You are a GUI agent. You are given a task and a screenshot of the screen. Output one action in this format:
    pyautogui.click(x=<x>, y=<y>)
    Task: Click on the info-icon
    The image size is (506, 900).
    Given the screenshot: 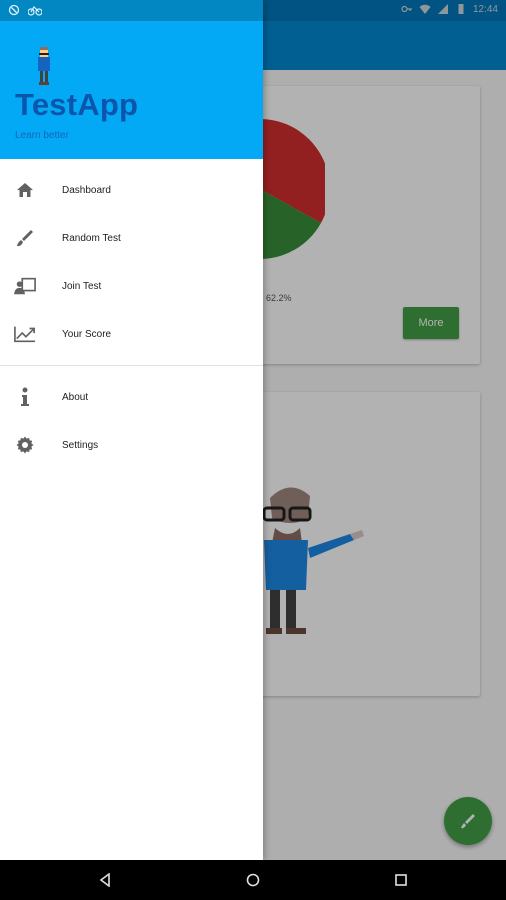 What is the action you would take?
    pyautogui.click(x=25, y=397)
    